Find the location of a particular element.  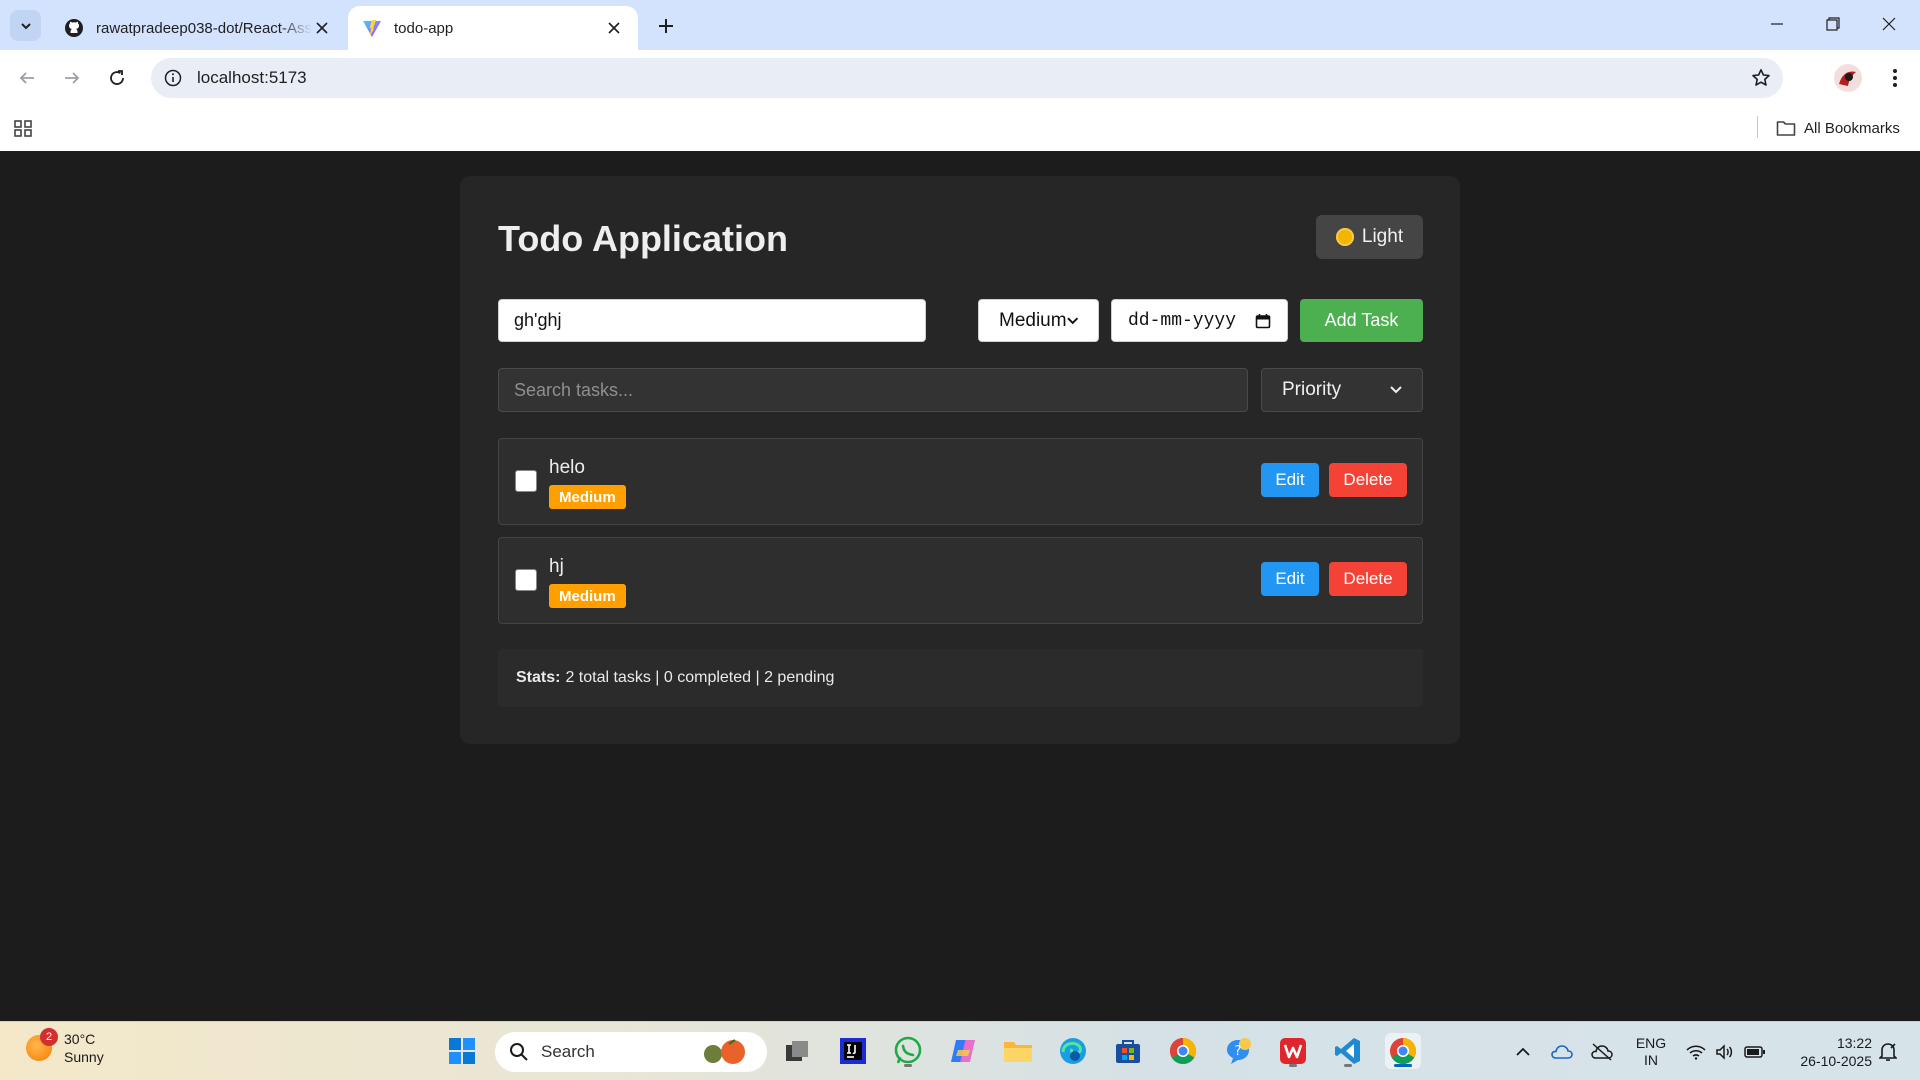

show-hidden-icons-button is located at coordinates (1523, 1051).